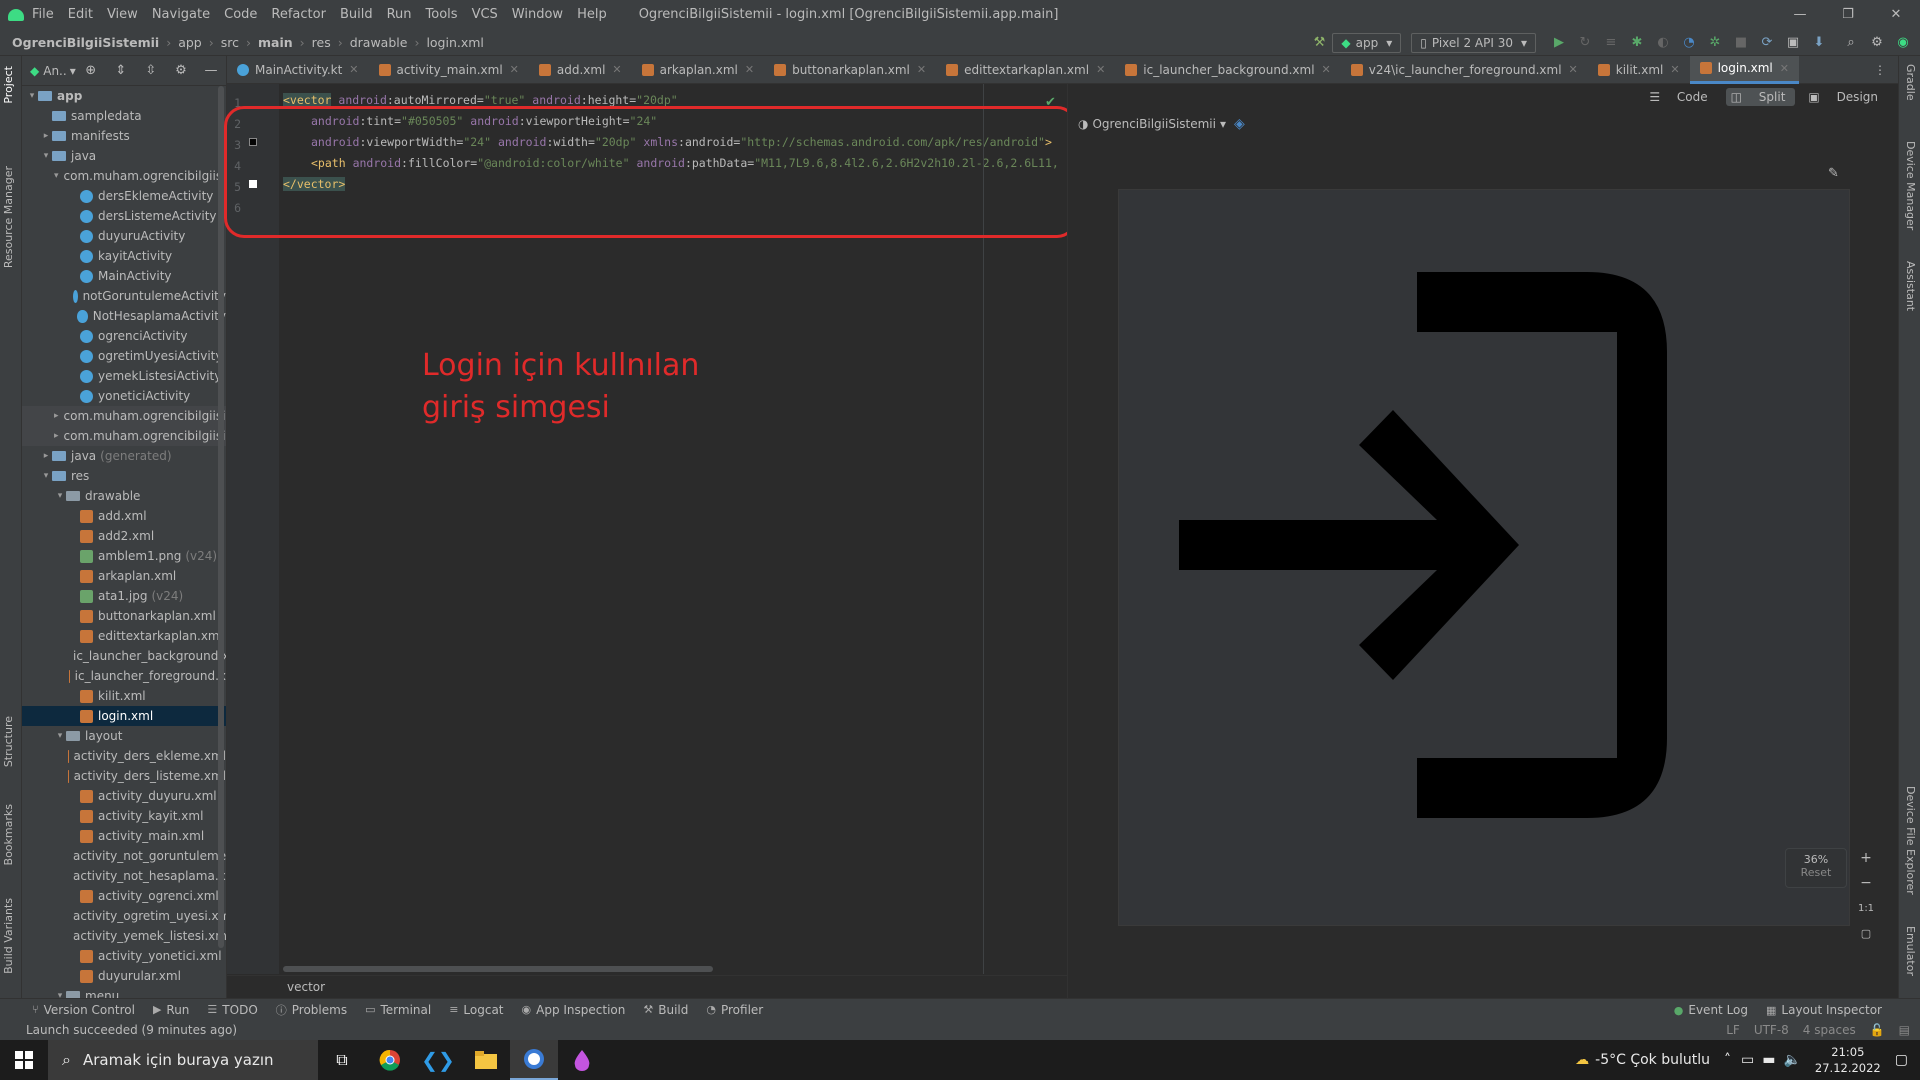 This screenshot has height=1080, width=1920. Describe the element at coordinates (1559, 43) in the screenshot. I see `run-icon: ▶` at that location.